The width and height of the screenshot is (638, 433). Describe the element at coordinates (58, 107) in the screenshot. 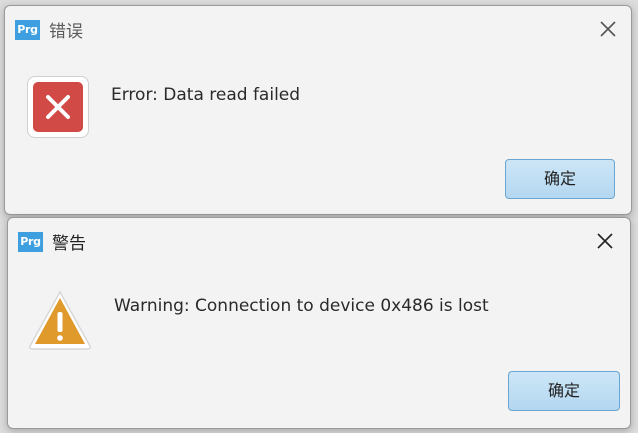

I see `error-icon` at that location.